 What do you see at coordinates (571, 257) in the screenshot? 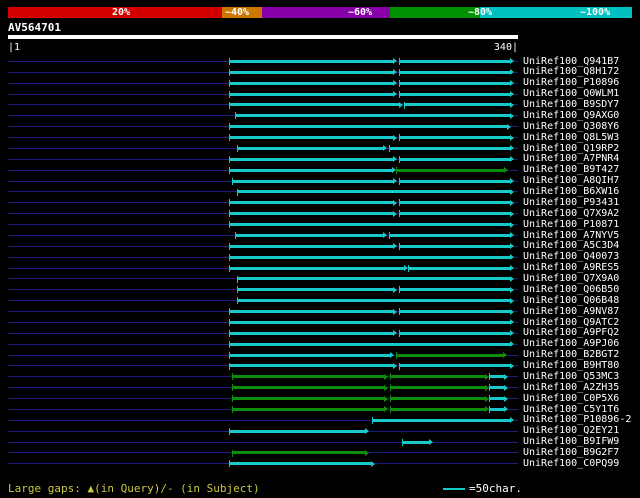
I see `hit-label: UniRef100_Q40073` at bounding box center [571, 257].